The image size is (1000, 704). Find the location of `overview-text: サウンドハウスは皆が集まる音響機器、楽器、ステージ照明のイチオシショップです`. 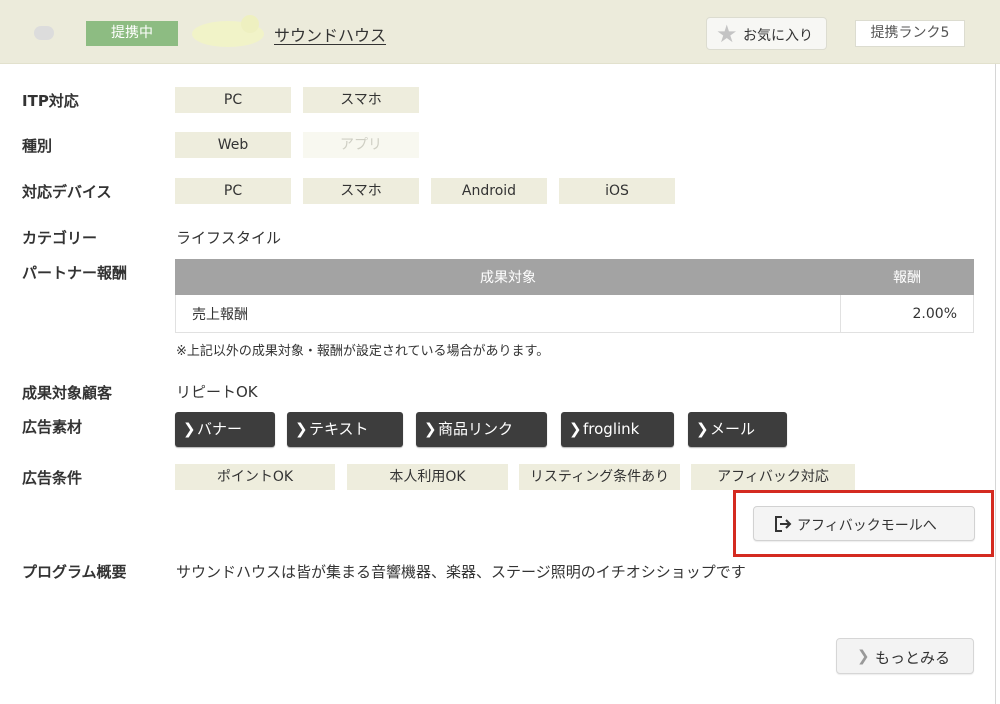

overview-text: サウンドハウスは皆が集まる音響機器、楽器、ステージ照明のイチオシショップです is located at coordinates (461, 572).